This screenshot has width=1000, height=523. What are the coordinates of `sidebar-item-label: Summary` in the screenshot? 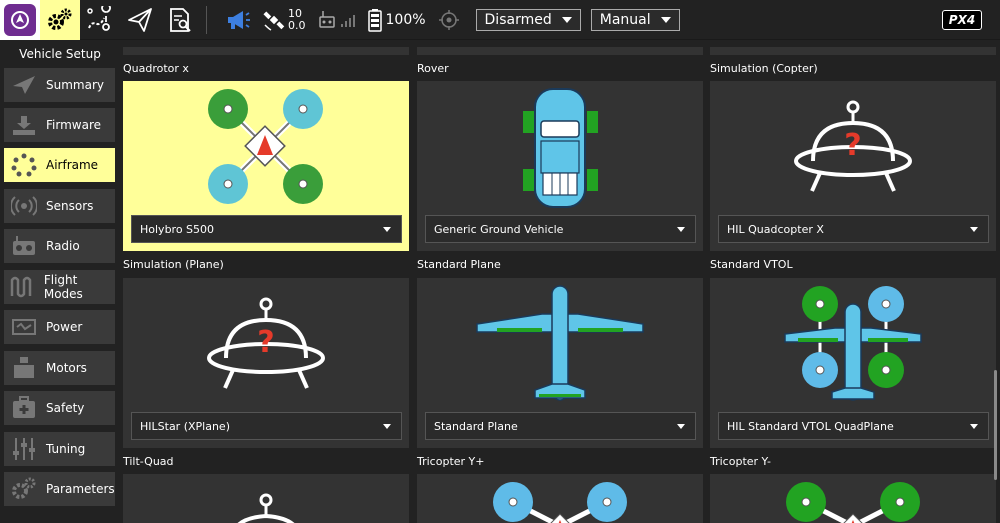 It's located at (75, 85).